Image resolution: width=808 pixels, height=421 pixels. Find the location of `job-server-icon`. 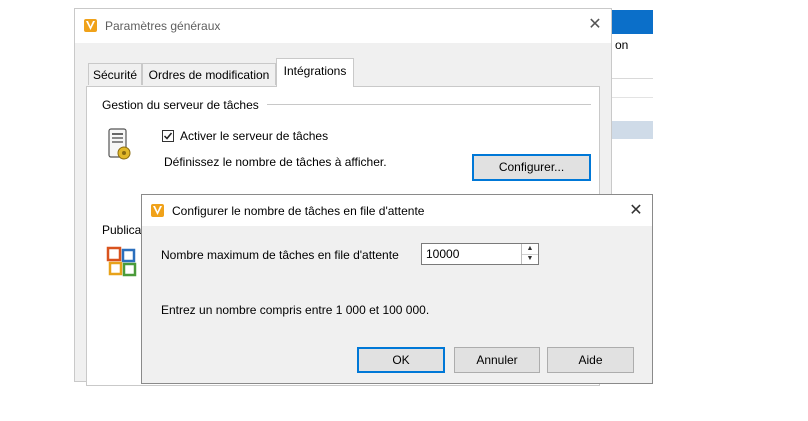

job-server-icon is located at coordinates (119, 144).